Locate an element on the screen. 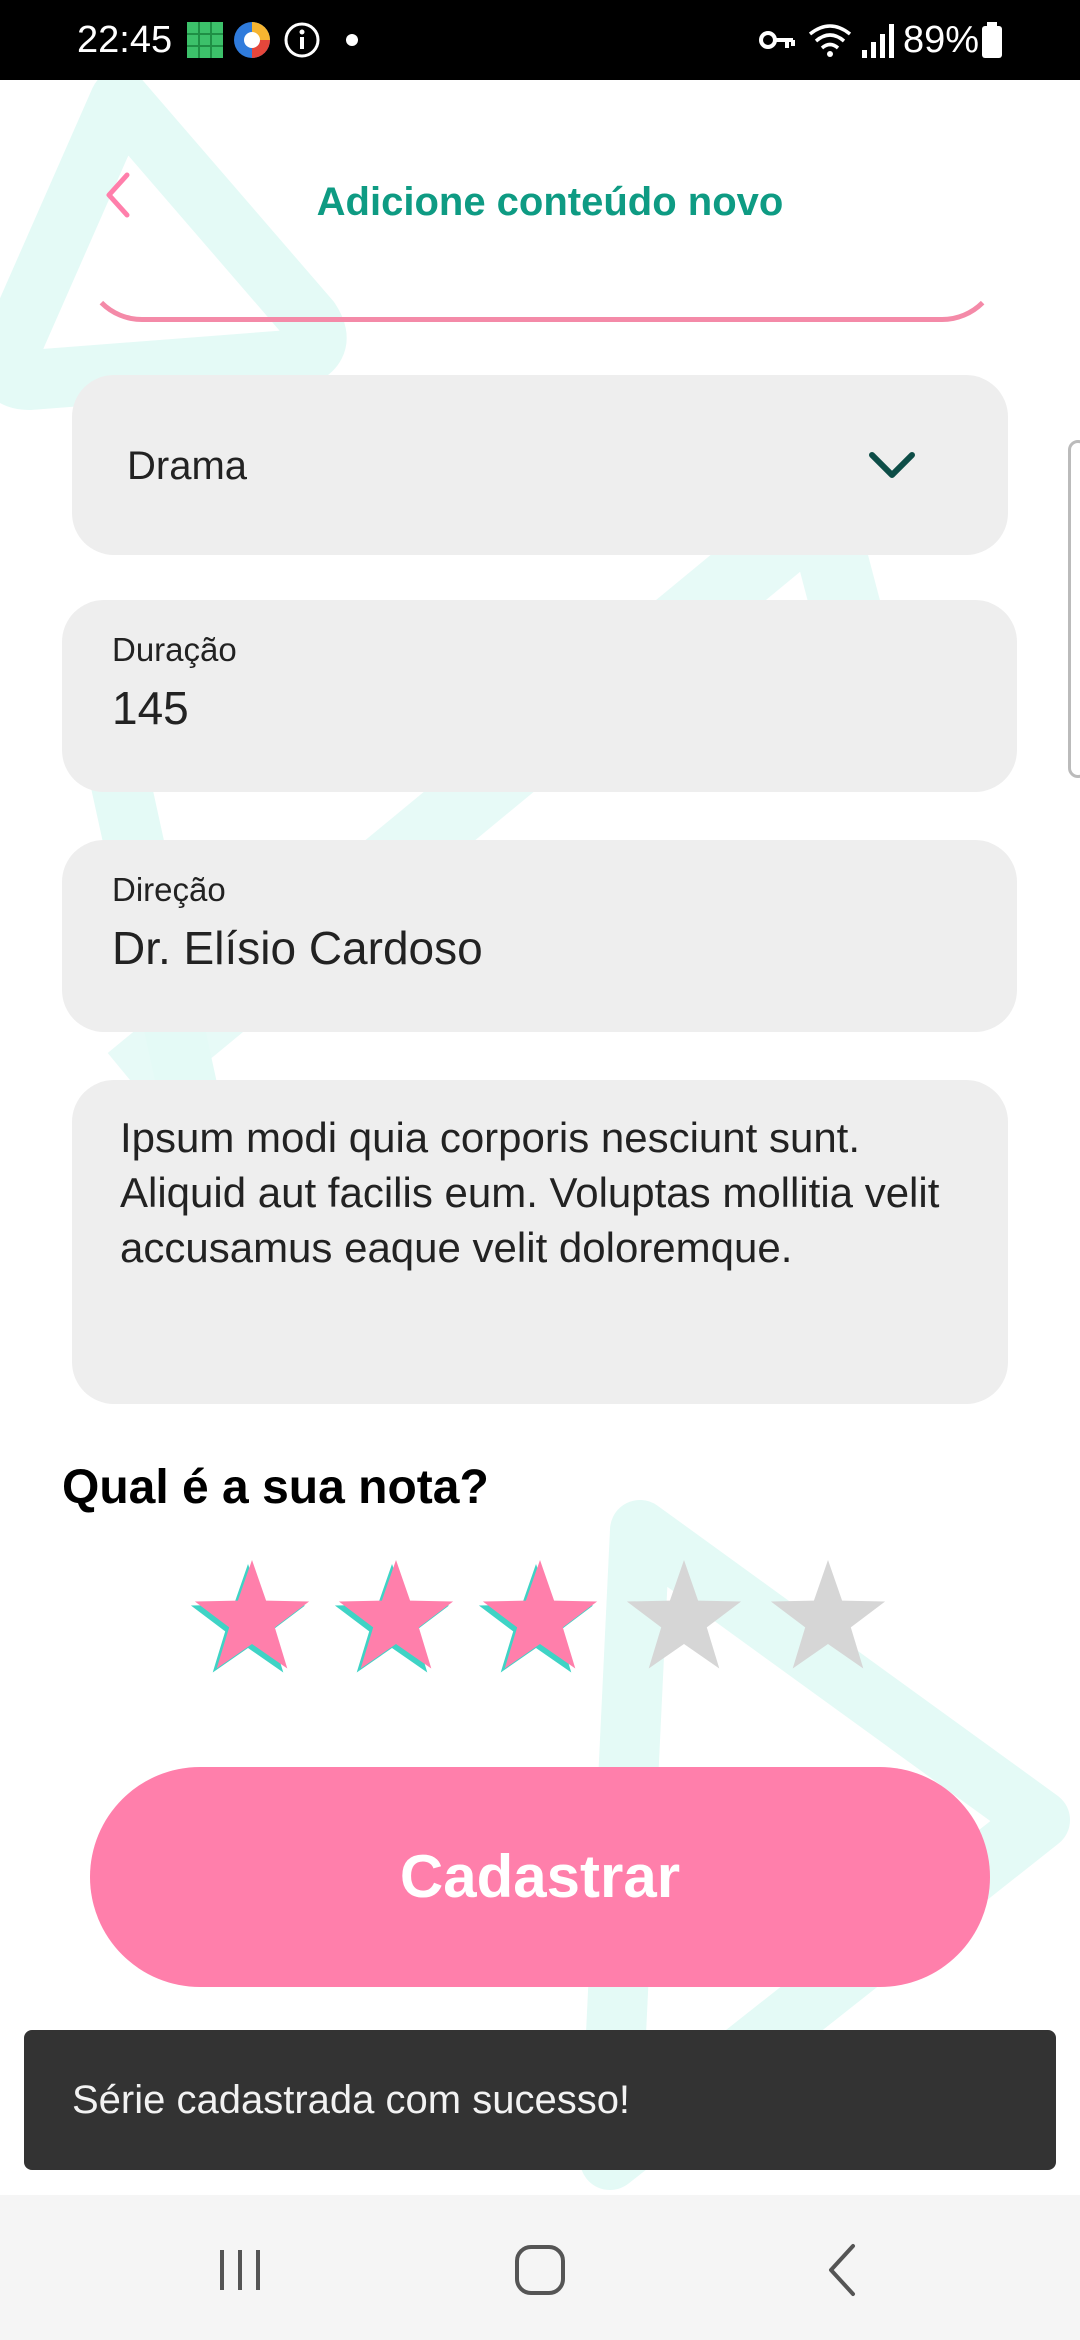 The width and height of the screenshot is (1080, 2340). edge-panel-handle is located at coordinates (1074, 609).